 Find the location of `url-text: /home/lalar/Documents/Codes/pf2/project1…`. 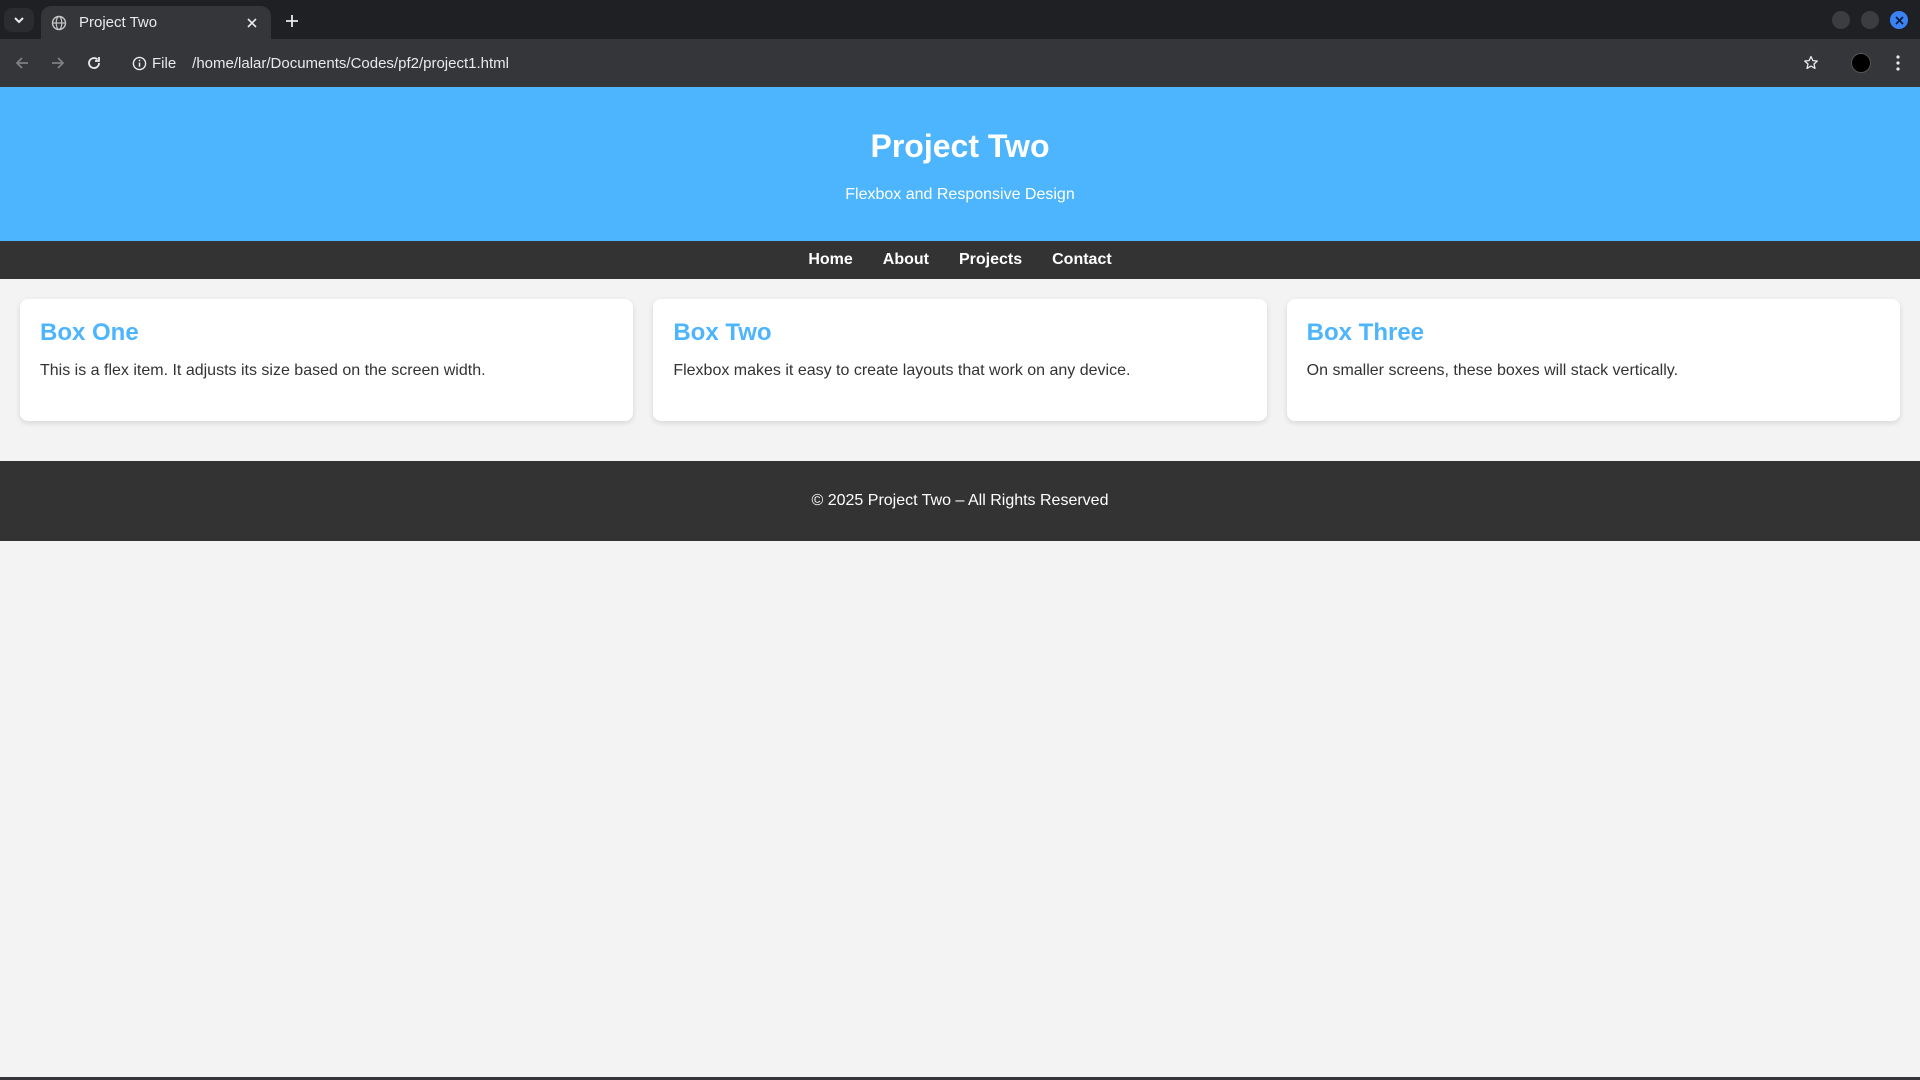

url-text: /home/lalar/Documents/Codes/pf2/project1… is located at coordinates (350, 63).